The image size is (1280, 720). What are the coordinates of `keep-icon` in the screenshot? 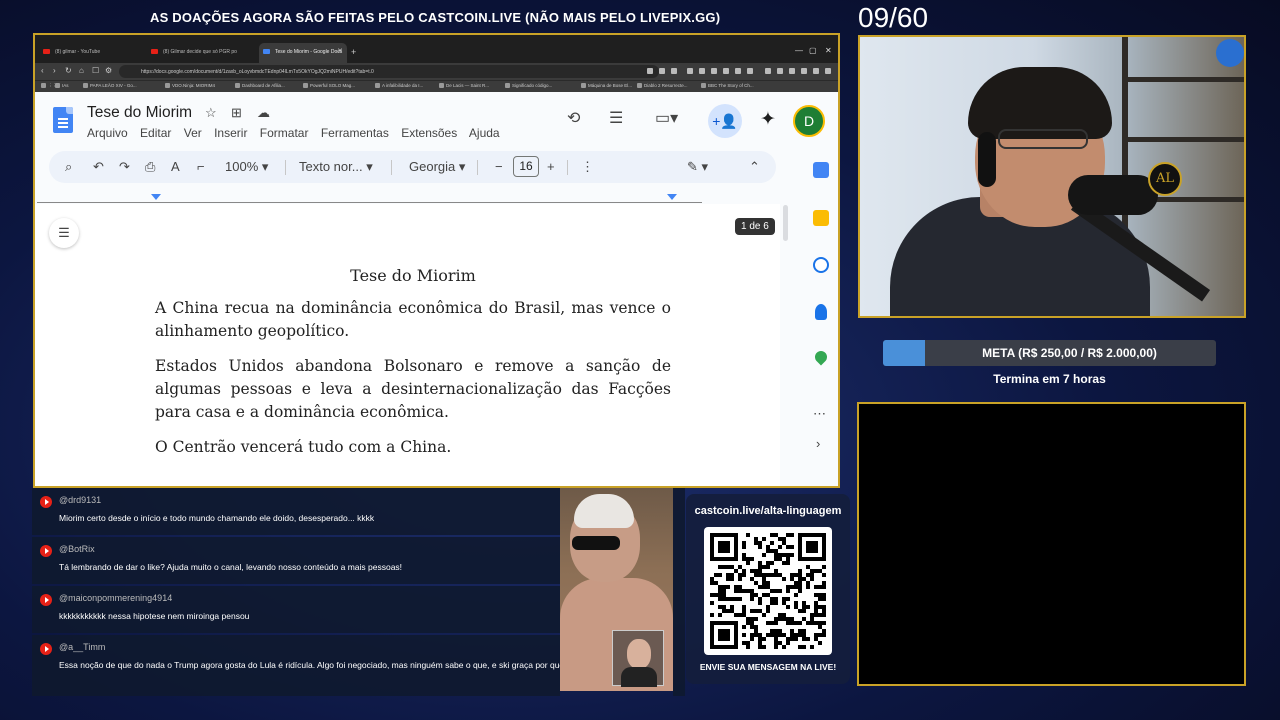 It's located at (821, 218).